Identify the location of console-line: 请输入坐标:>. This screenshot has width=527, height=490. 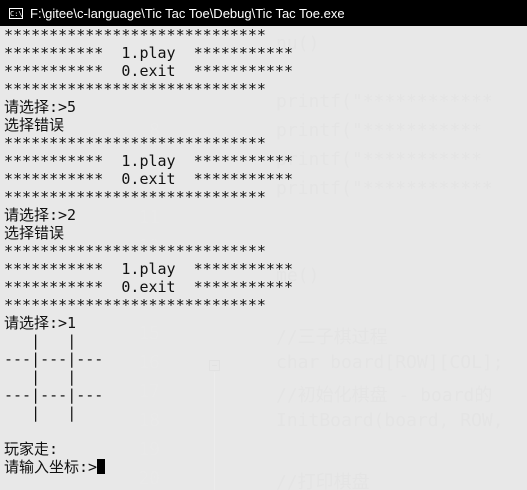
(51, 467).